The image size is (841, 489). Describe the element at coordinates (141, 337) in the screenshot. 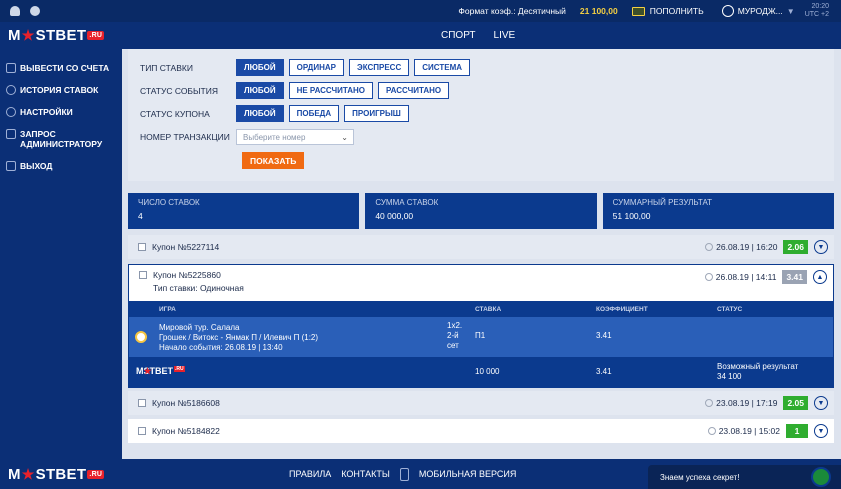

I see `volleyball-icon` at that location.